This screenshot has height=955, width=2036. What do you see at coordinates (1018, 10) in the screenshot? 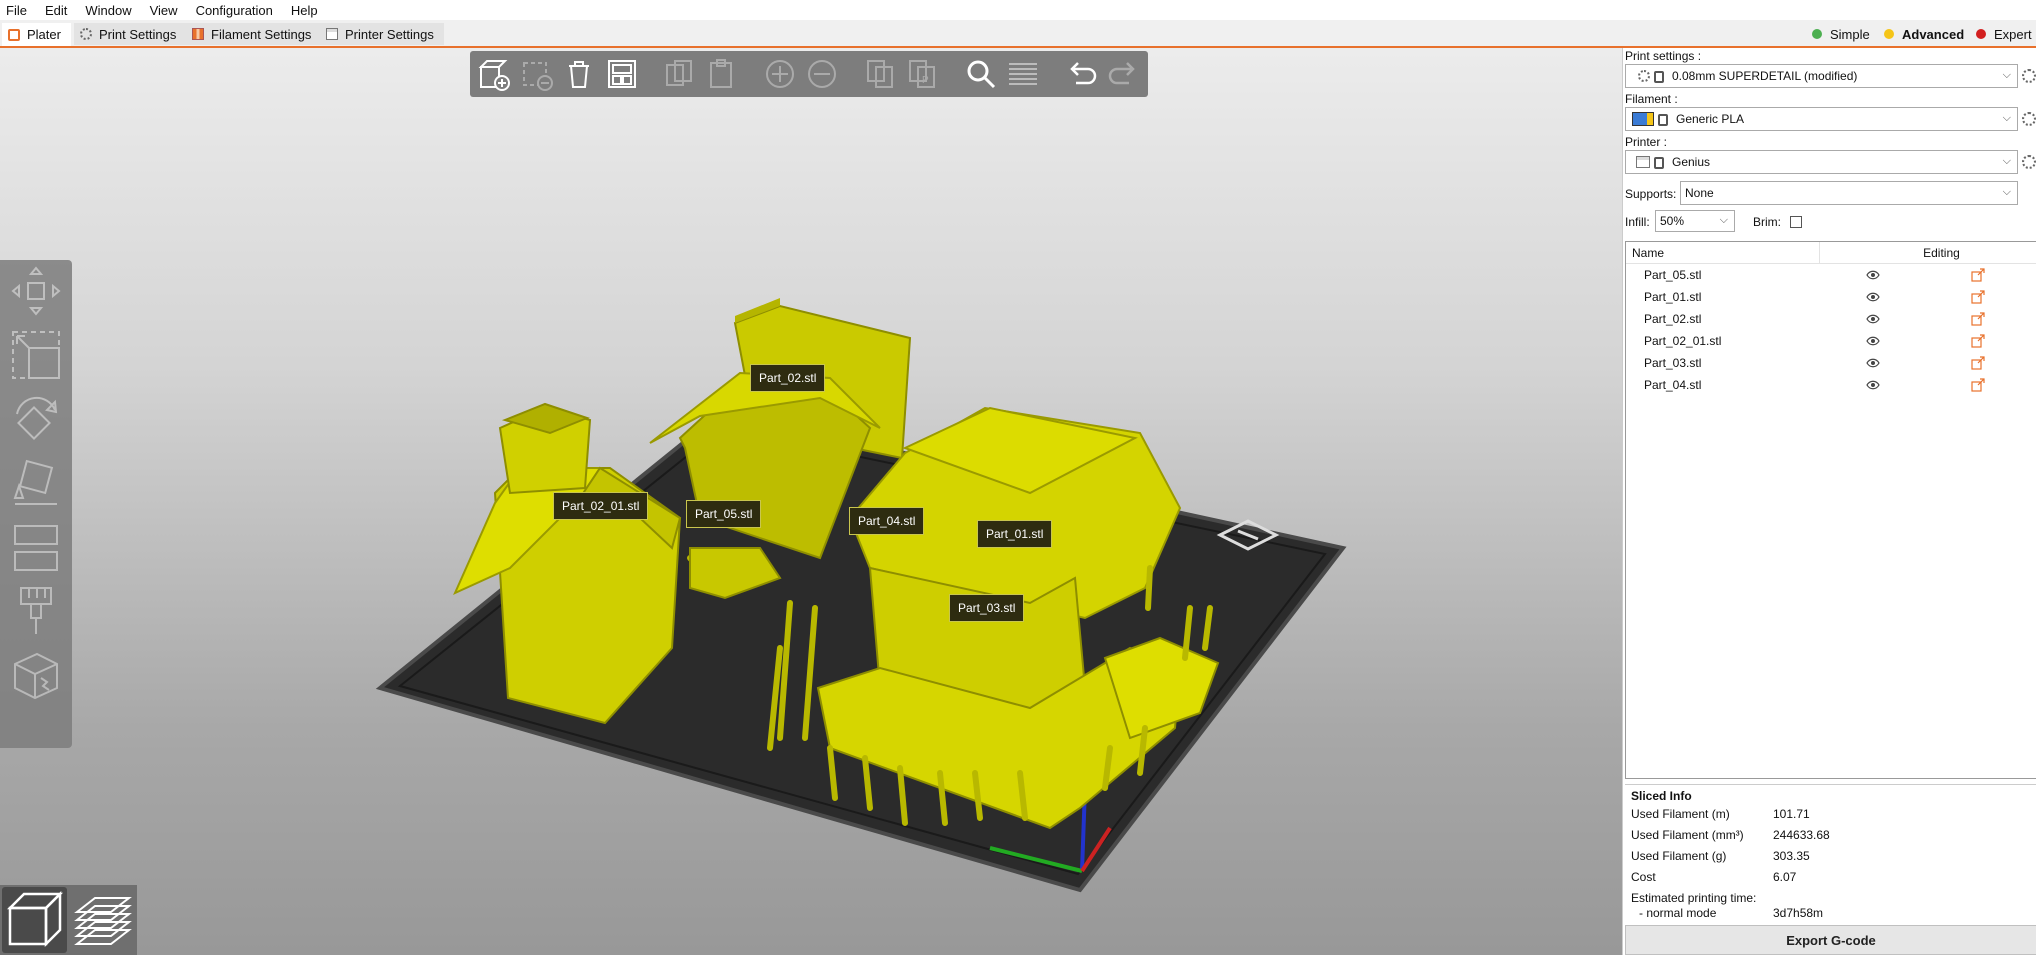
I see `menu-bar: File Edit Window View Configuration Help` at bounding box center [1018, 10].